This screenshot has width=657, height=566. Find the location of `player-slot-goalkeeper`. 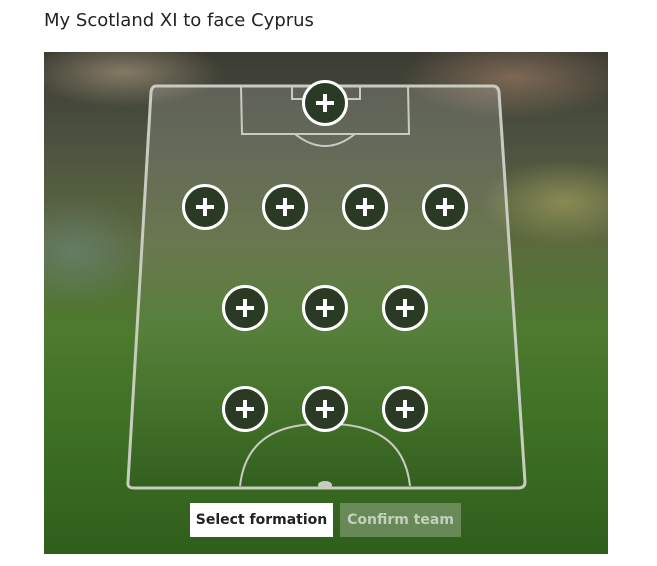

player-slot-goalkeeper is located at coordinates (325, 103).